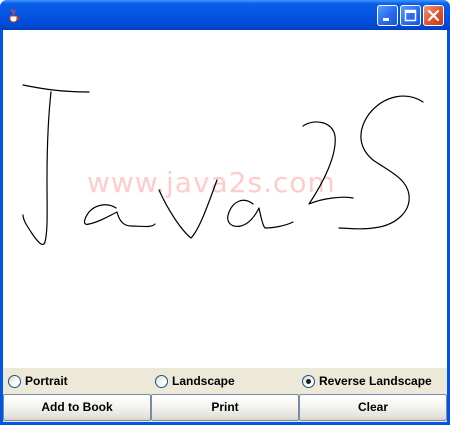 Image resolution: width=450 pixels, height=425 pixels. I want to click on print-button: Print, so click(225, 407).